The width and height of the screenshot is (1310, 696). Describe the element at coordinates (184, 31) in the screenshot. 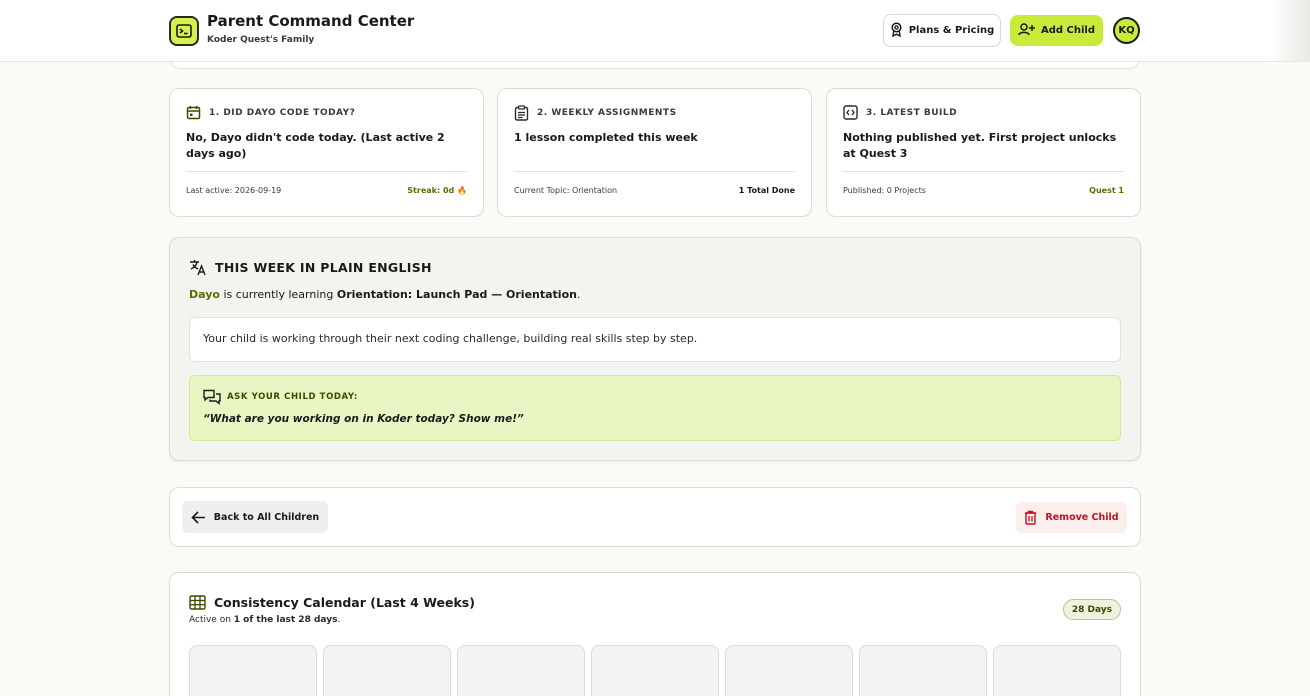

I see `terminal-icon` at that location.